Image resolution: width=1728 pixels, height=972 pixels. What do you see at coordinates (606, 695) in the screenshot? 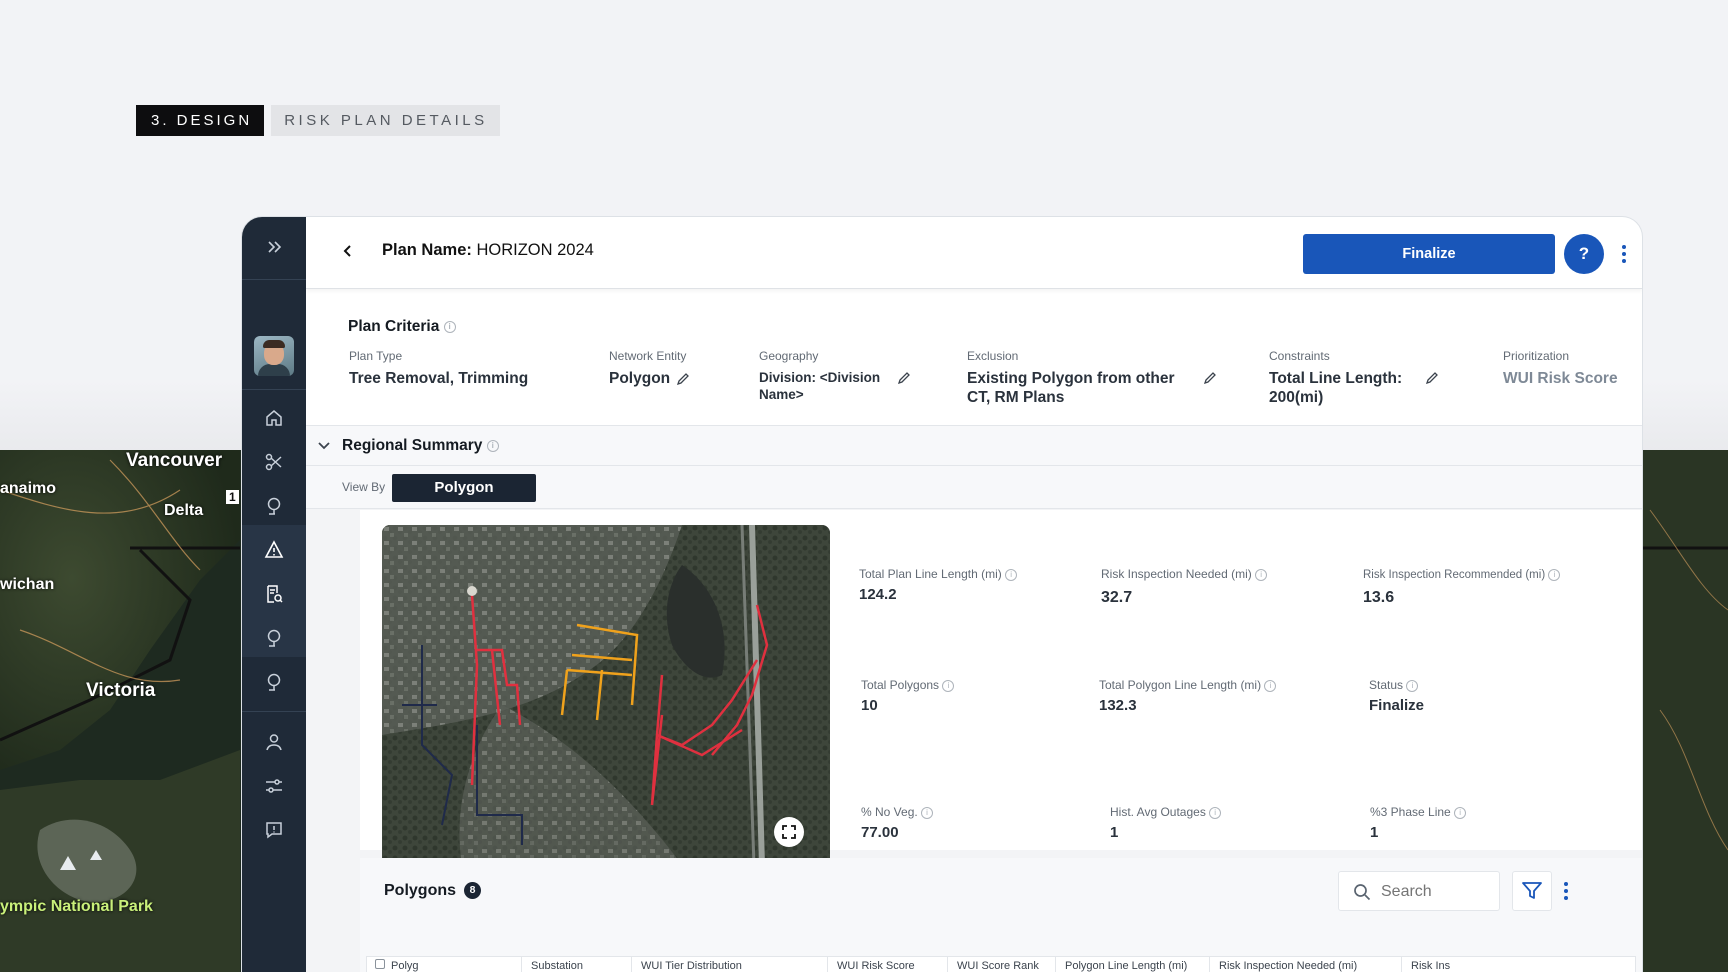
I see `plan-map-thumbnail` at bounding box center [606, 695].